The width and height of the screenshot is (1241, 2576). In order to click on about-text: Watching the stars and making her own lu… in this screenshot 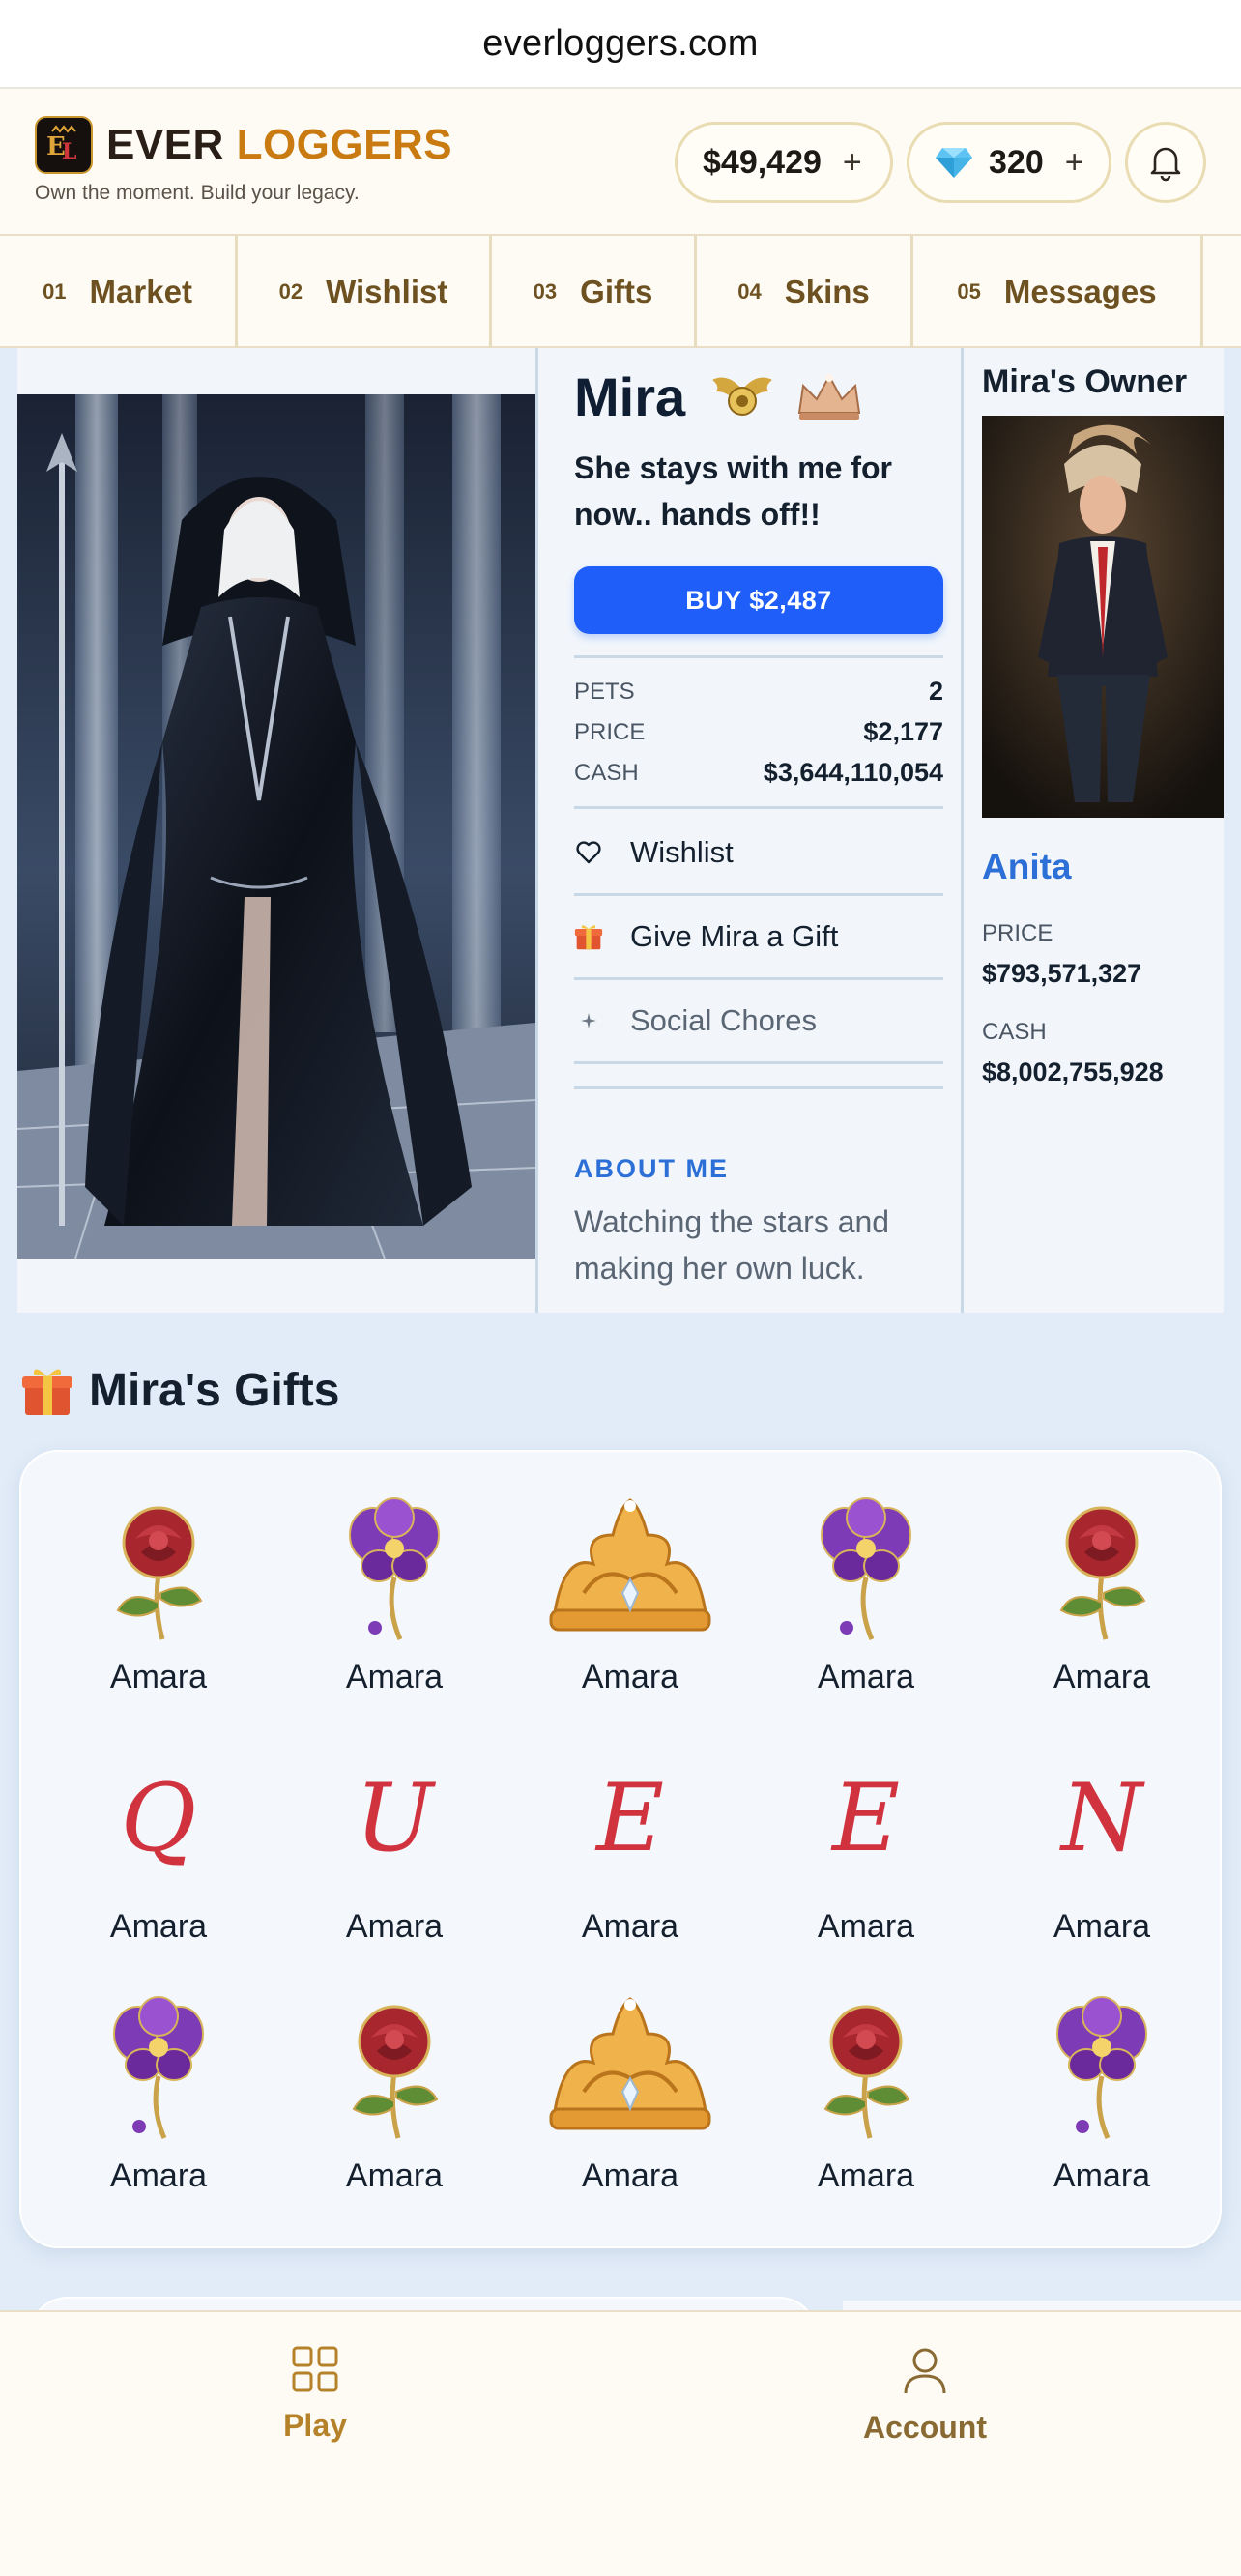, I will do `click(732, 1245)`.